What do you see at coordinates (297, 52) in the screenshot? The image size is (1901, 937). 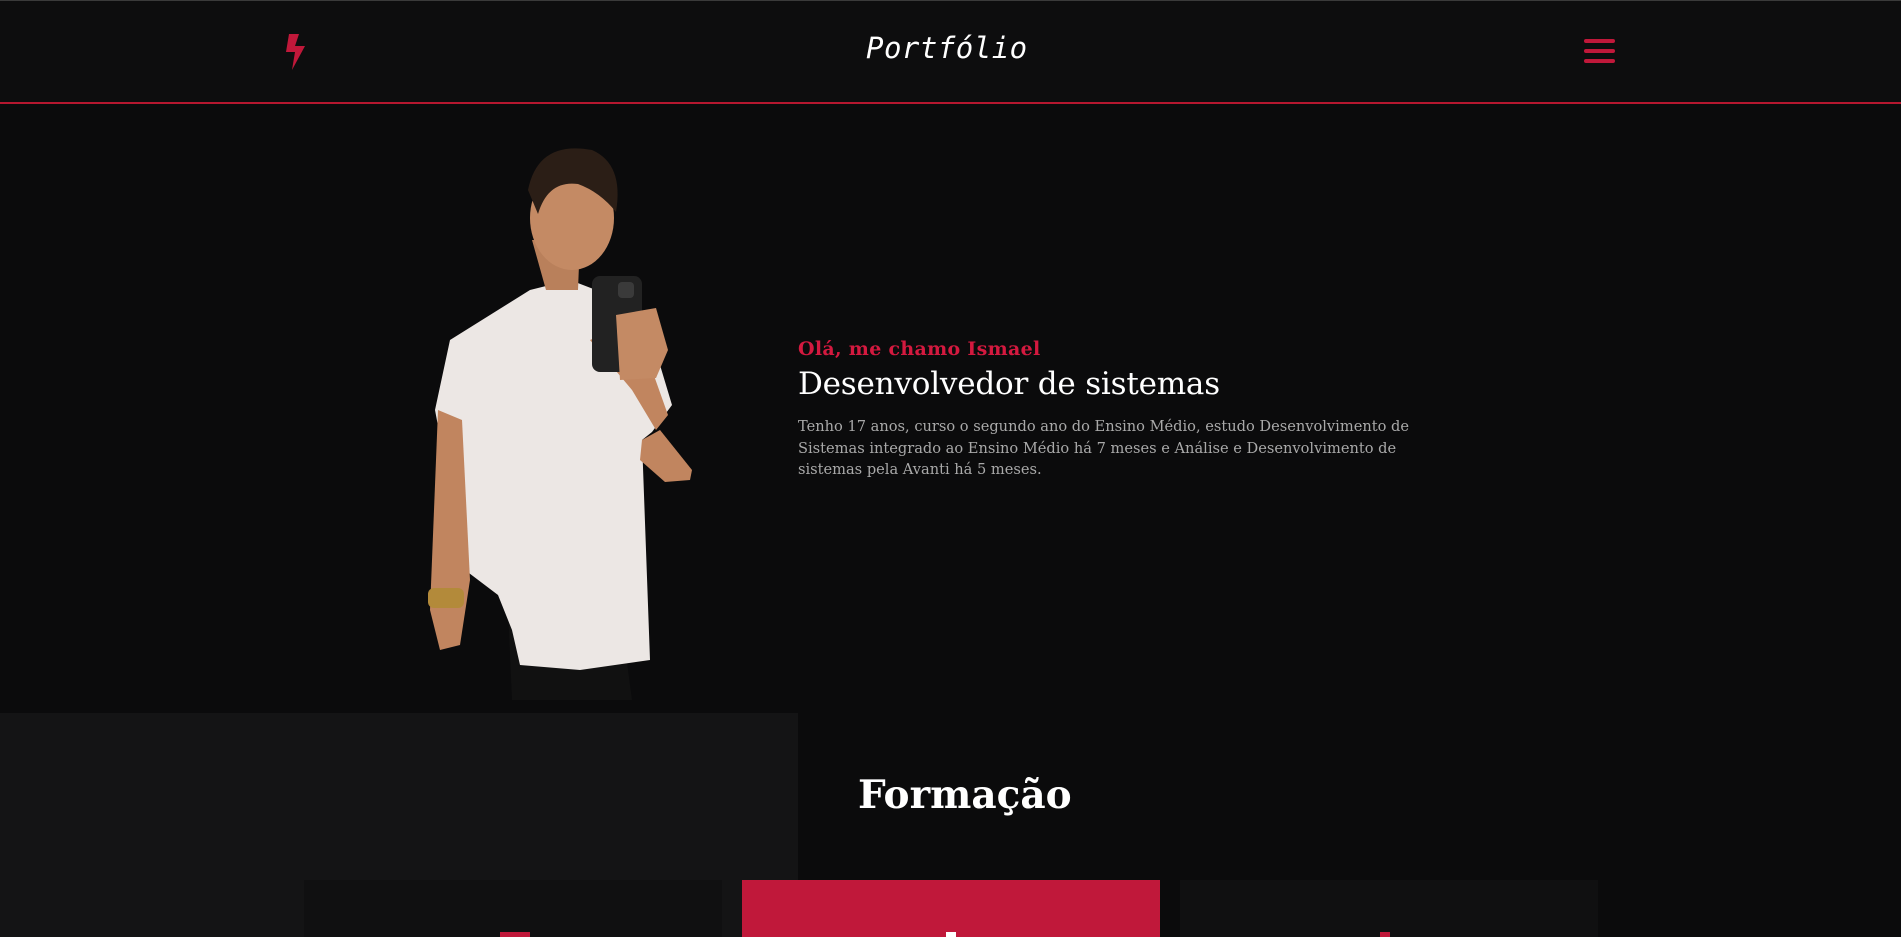 I see `lightning-bolt-icon` at bounding box center [297, 52].